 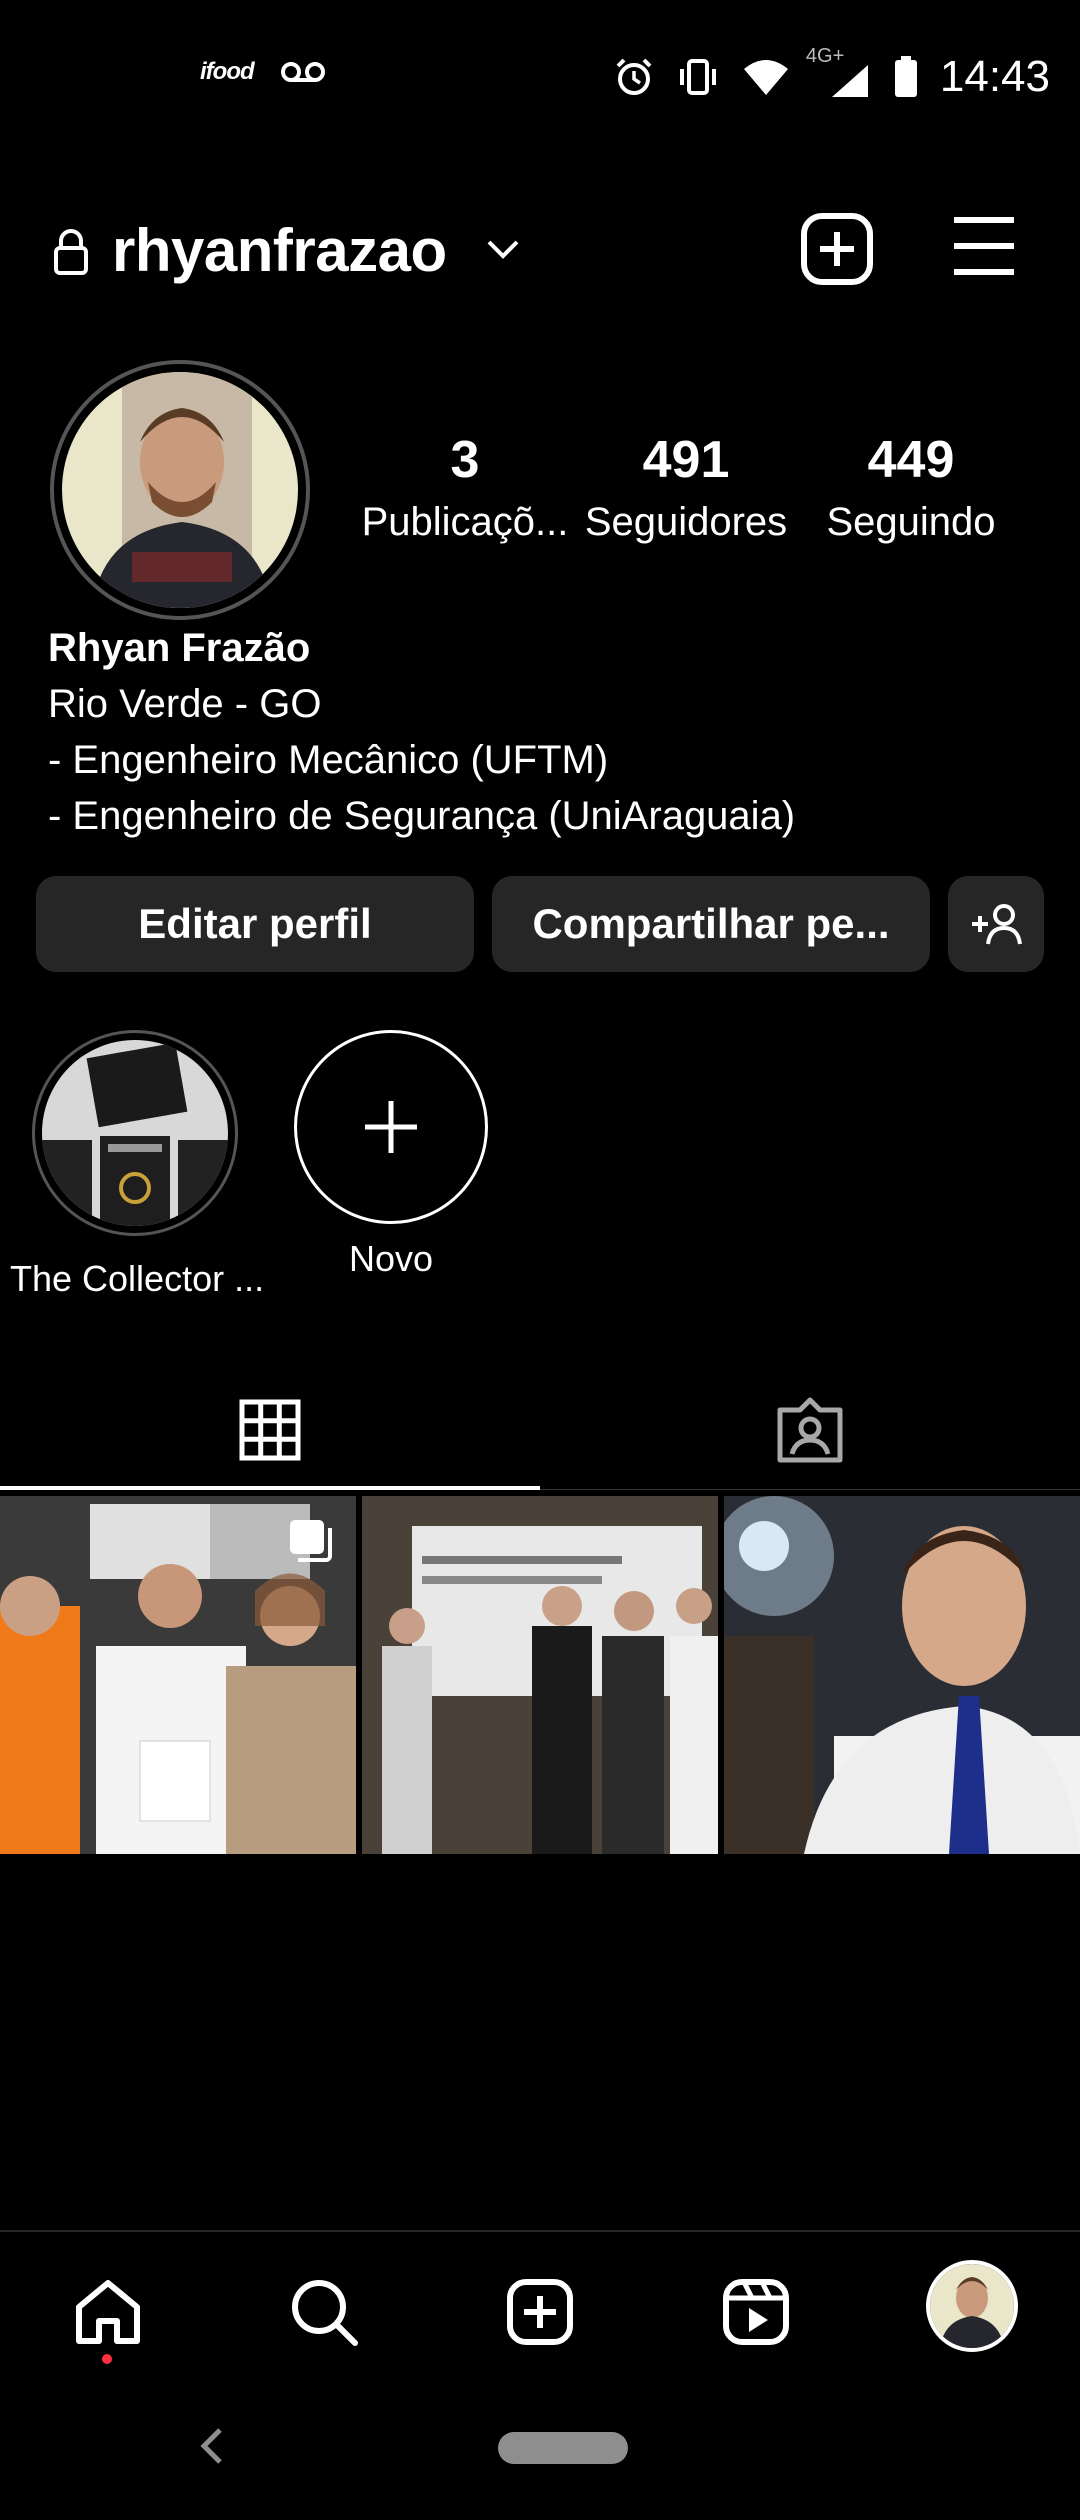 What do you see at coordinates (503, 249) in the screenshot?
I see `chevron-down-icon` at bounding box center [503, 249].